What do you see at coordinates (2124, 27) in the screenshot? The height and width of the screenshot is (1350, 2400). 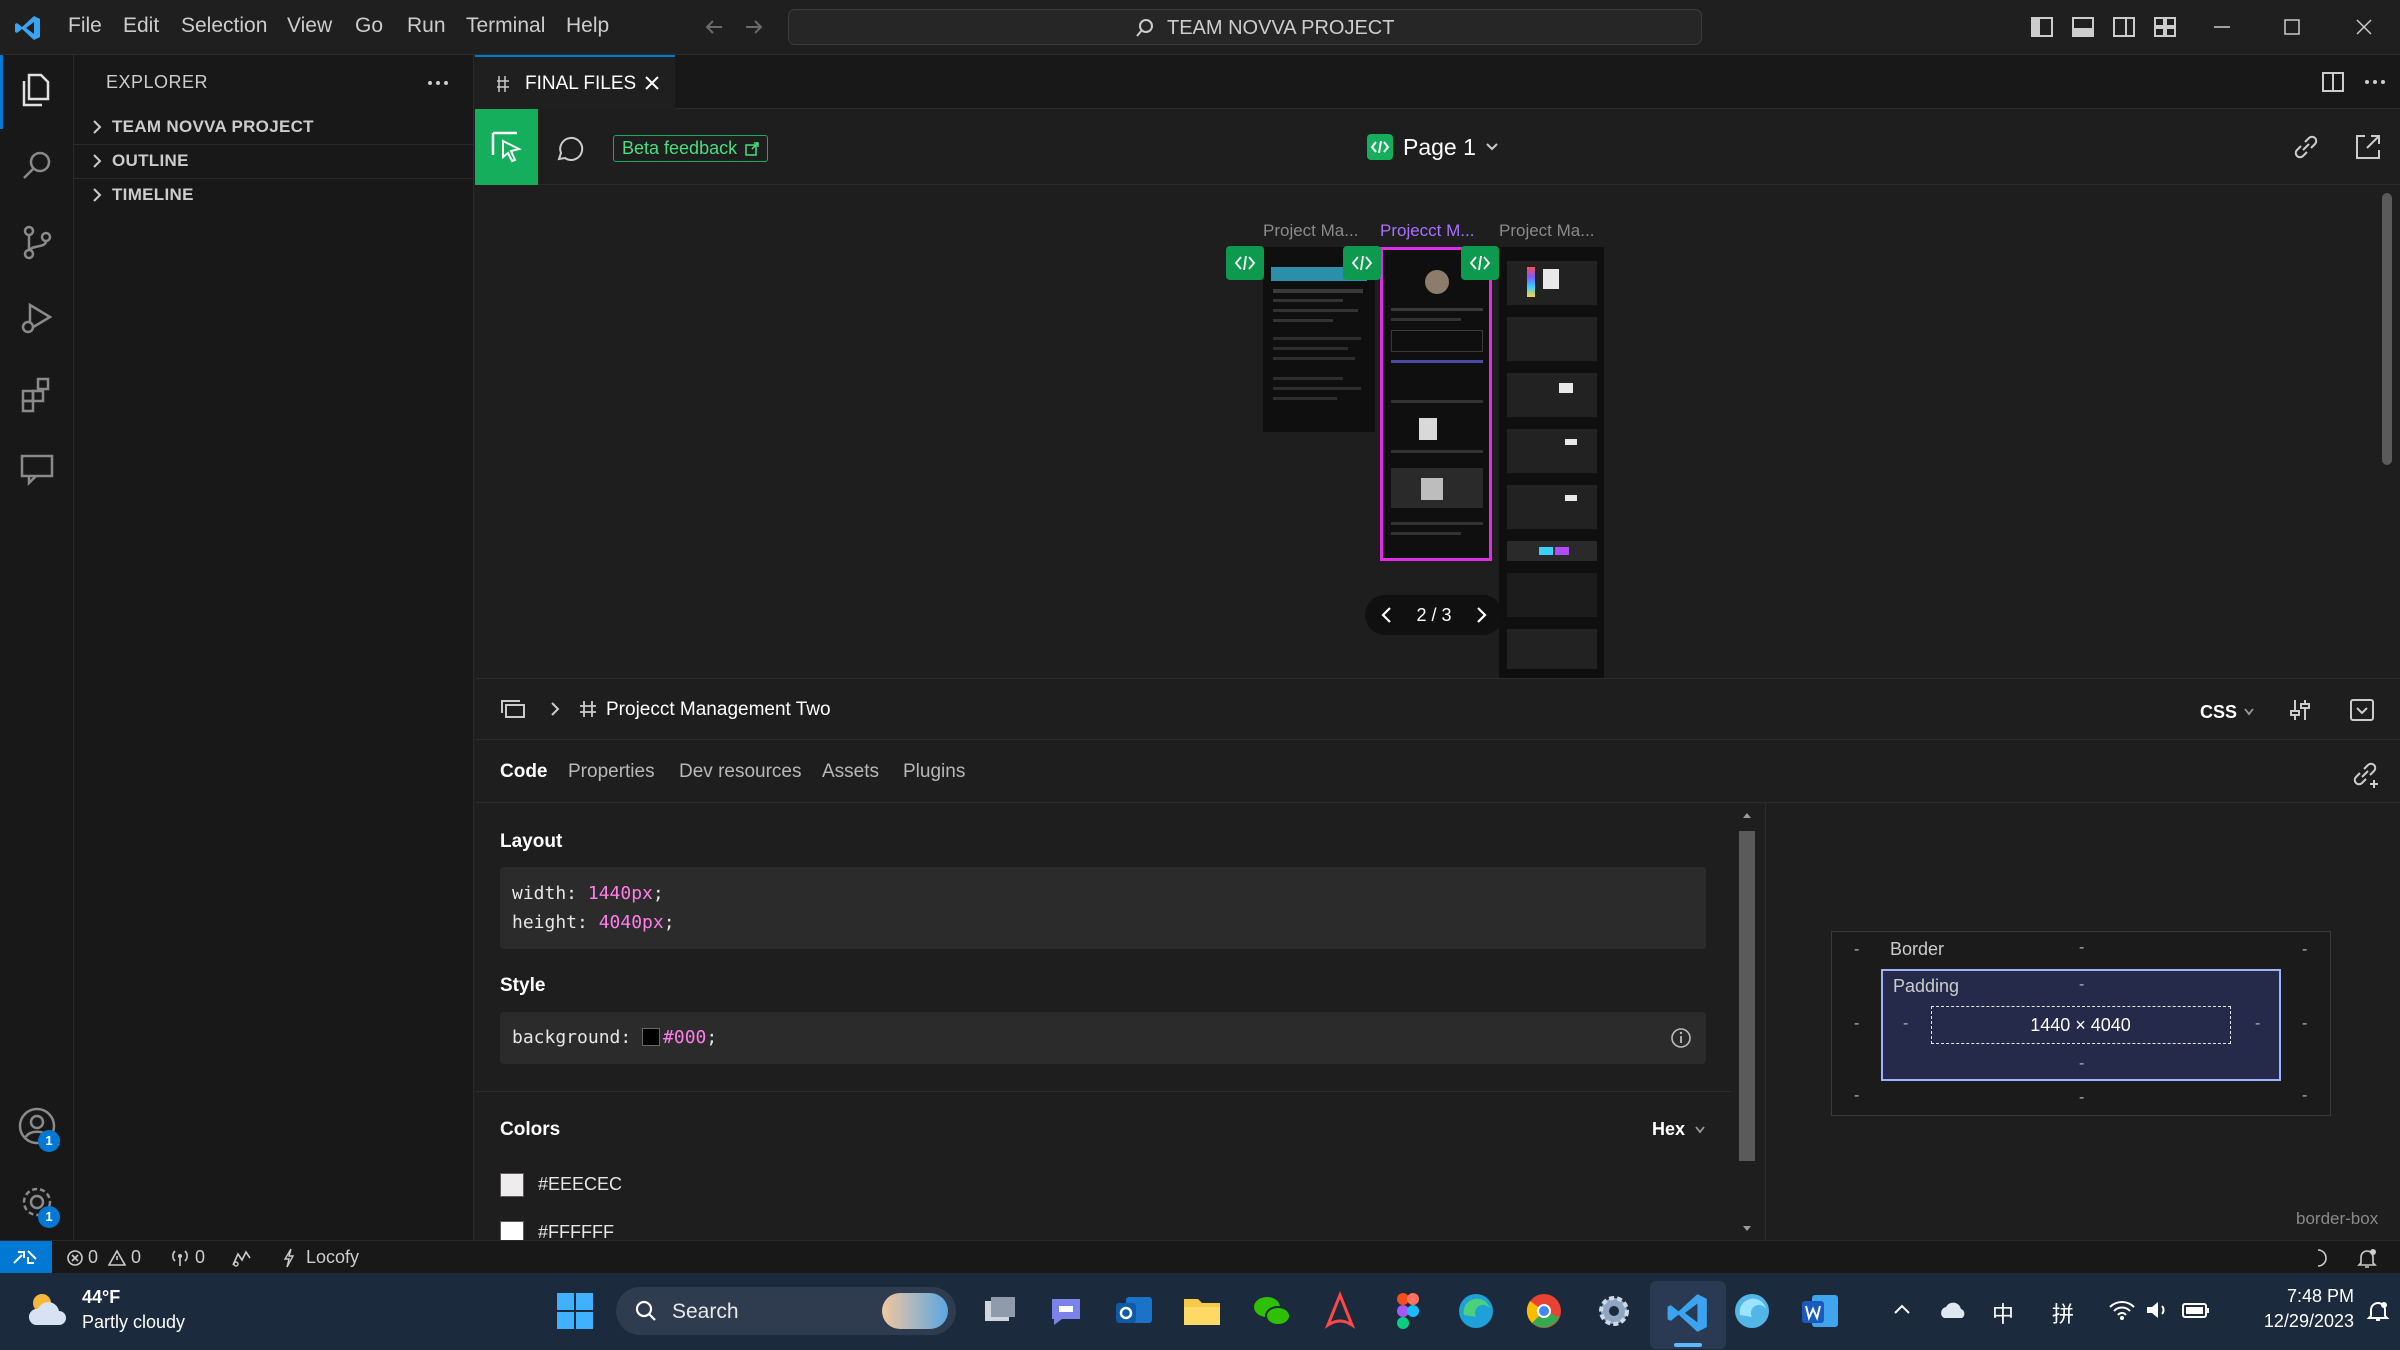 I see `toggle-secondary-sidebar-icon` at bounding box center [2124, 27].